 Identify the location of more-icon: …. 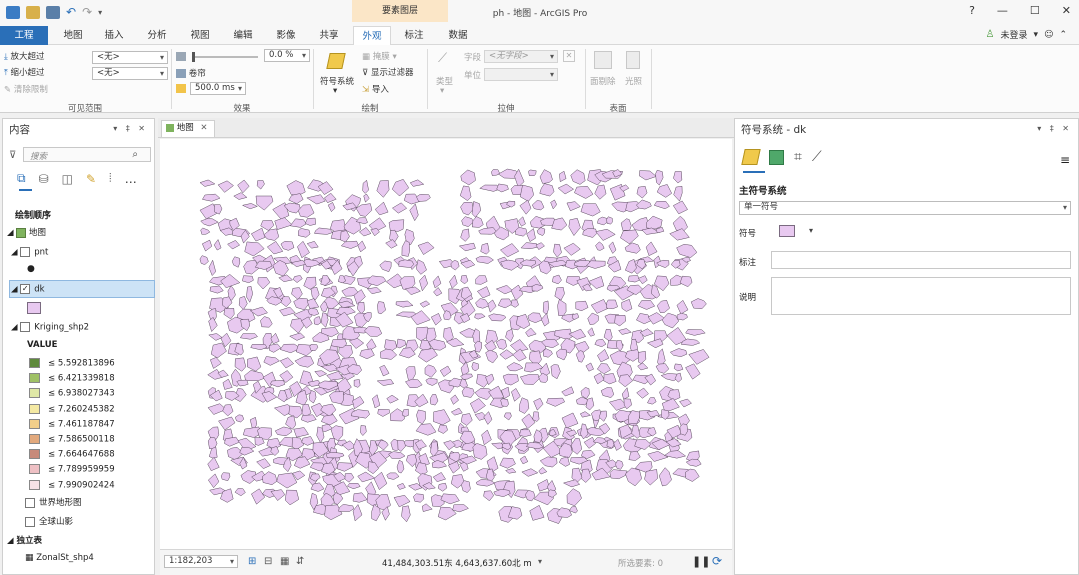
(131, 179).